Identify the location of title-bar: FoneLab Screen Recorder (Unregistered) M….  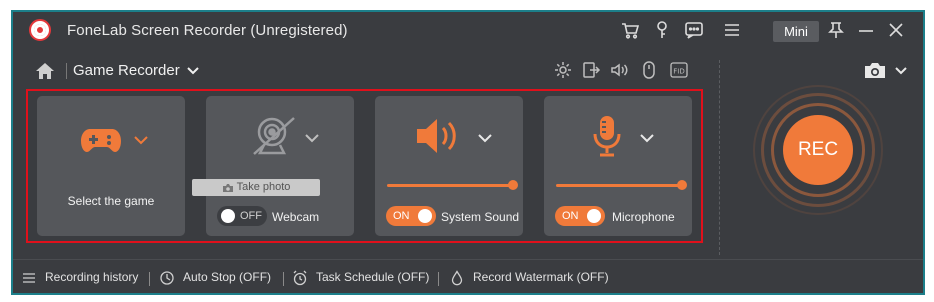
(468, 30).